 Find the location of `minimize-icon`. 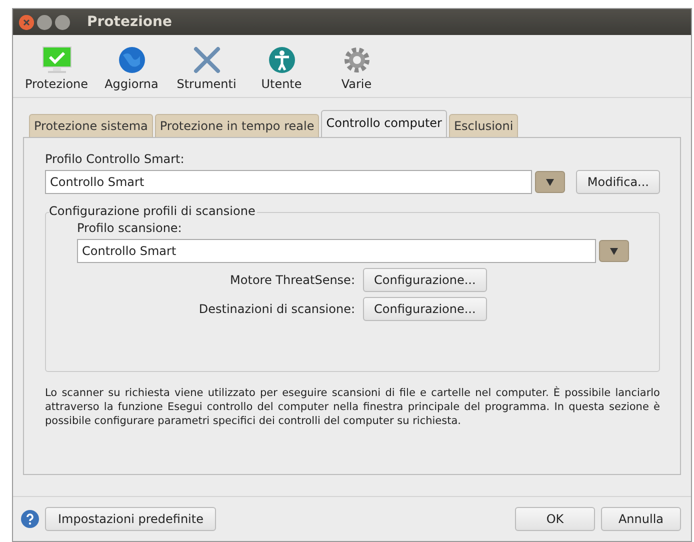

minimize-icon is located at coordinates (44, 22).